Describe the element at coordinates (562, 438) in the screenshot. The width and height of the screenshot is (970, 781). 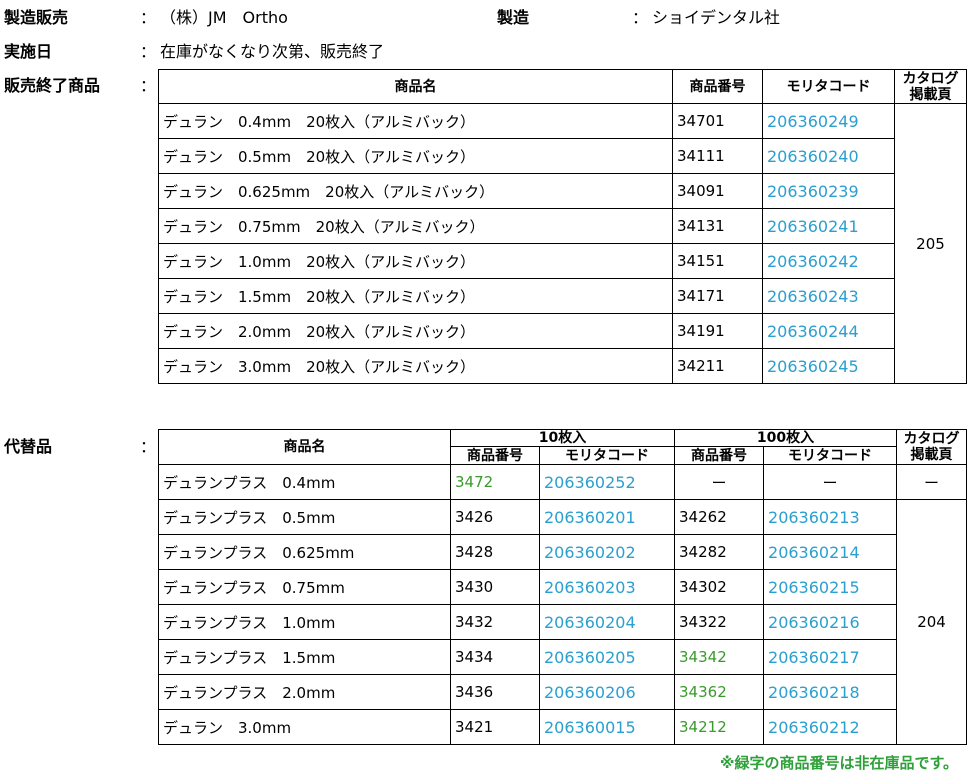
I see `sub-group-10: 10枚入` at that location.